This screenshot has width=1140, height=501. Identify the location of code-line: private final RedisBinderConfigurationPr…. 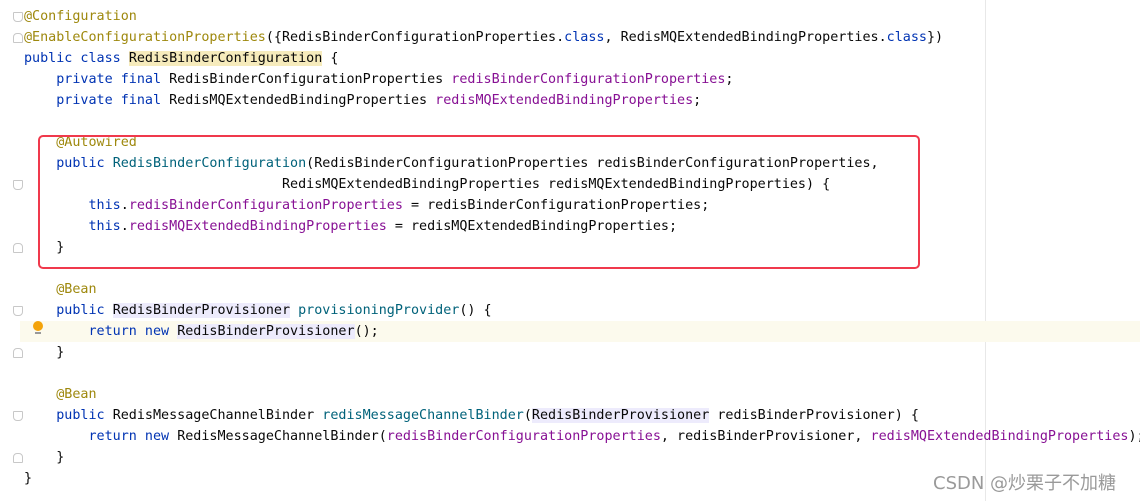
(378, 79).